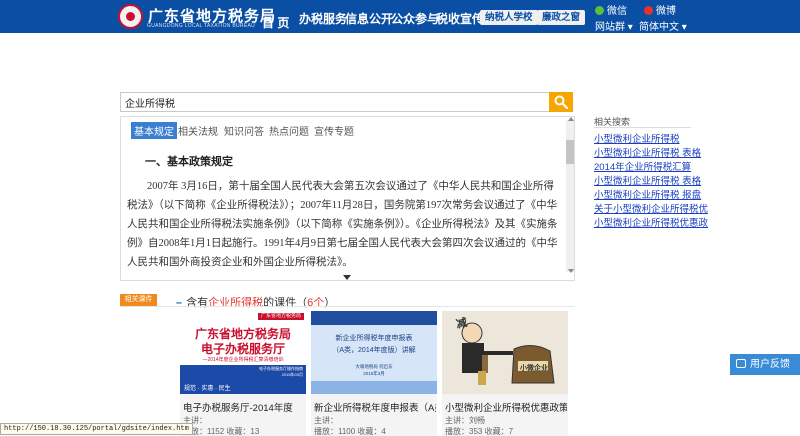 This screenshot has height=436, width=800. What do you see at coordinates (369, 18) in the screenshot?
I see `nav-info-disclosure: 信息公开` at bounding box center [369, 18].